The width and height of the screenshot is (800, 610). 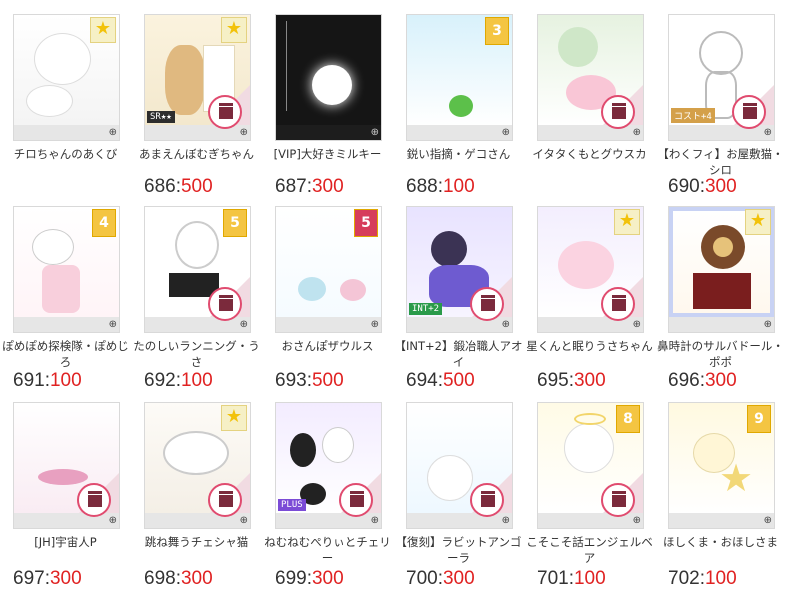 I want to click on item-name: [JH]宇宙人P, so click(x=65, y=542).